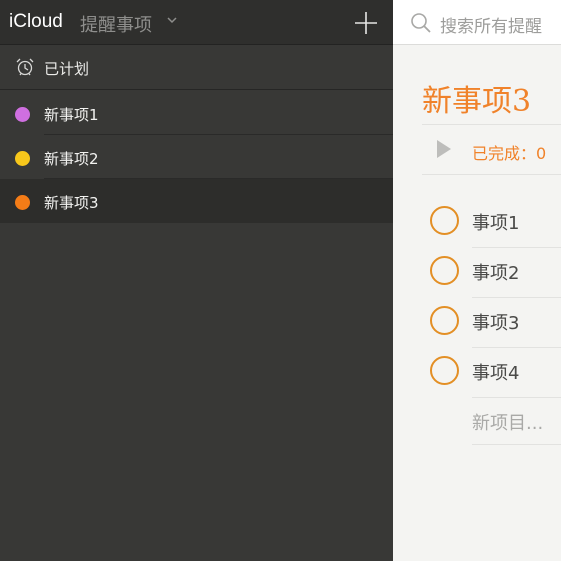 Image resolution: width=561 pixels, height=561 pixels. What do you see at coordinates (196, 201) in the screenshot?
I see `sidebar-list-item-selected: 新事项3` at bounding box center [196, 201].